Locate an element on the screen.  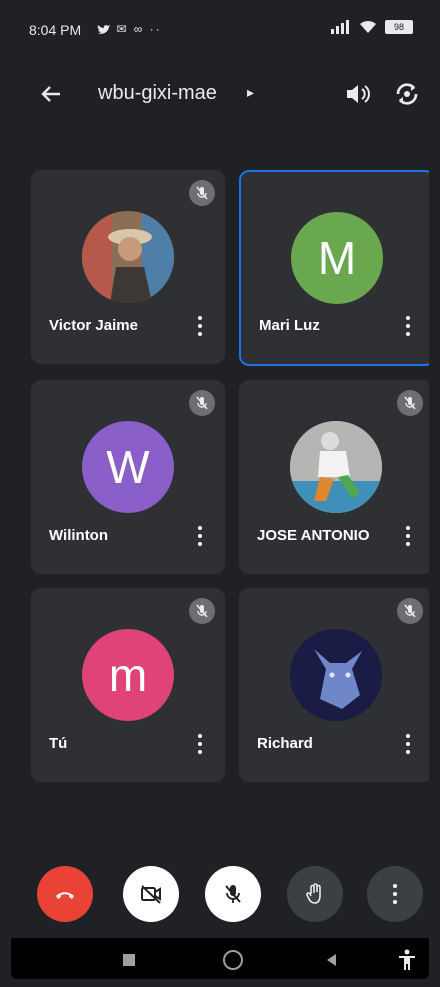
participant-name: Mari Luz is located at coordinates (289, 325).